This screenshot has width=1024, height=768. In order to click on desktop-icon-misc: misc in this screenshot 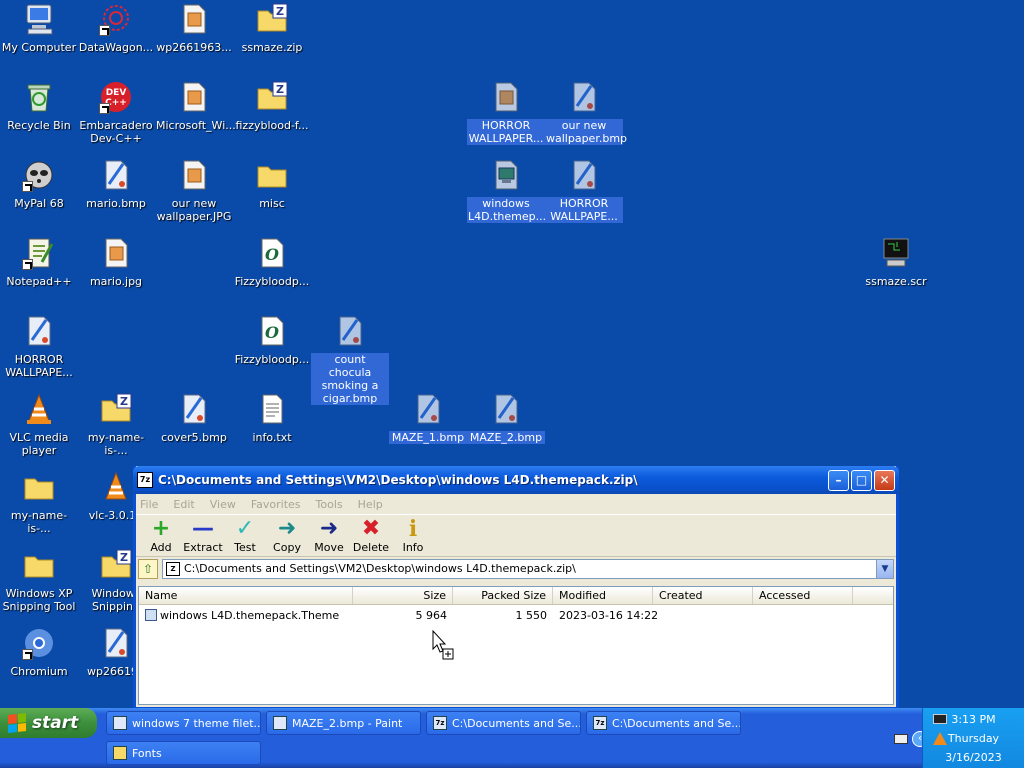, I will do `click(272, 184)`.